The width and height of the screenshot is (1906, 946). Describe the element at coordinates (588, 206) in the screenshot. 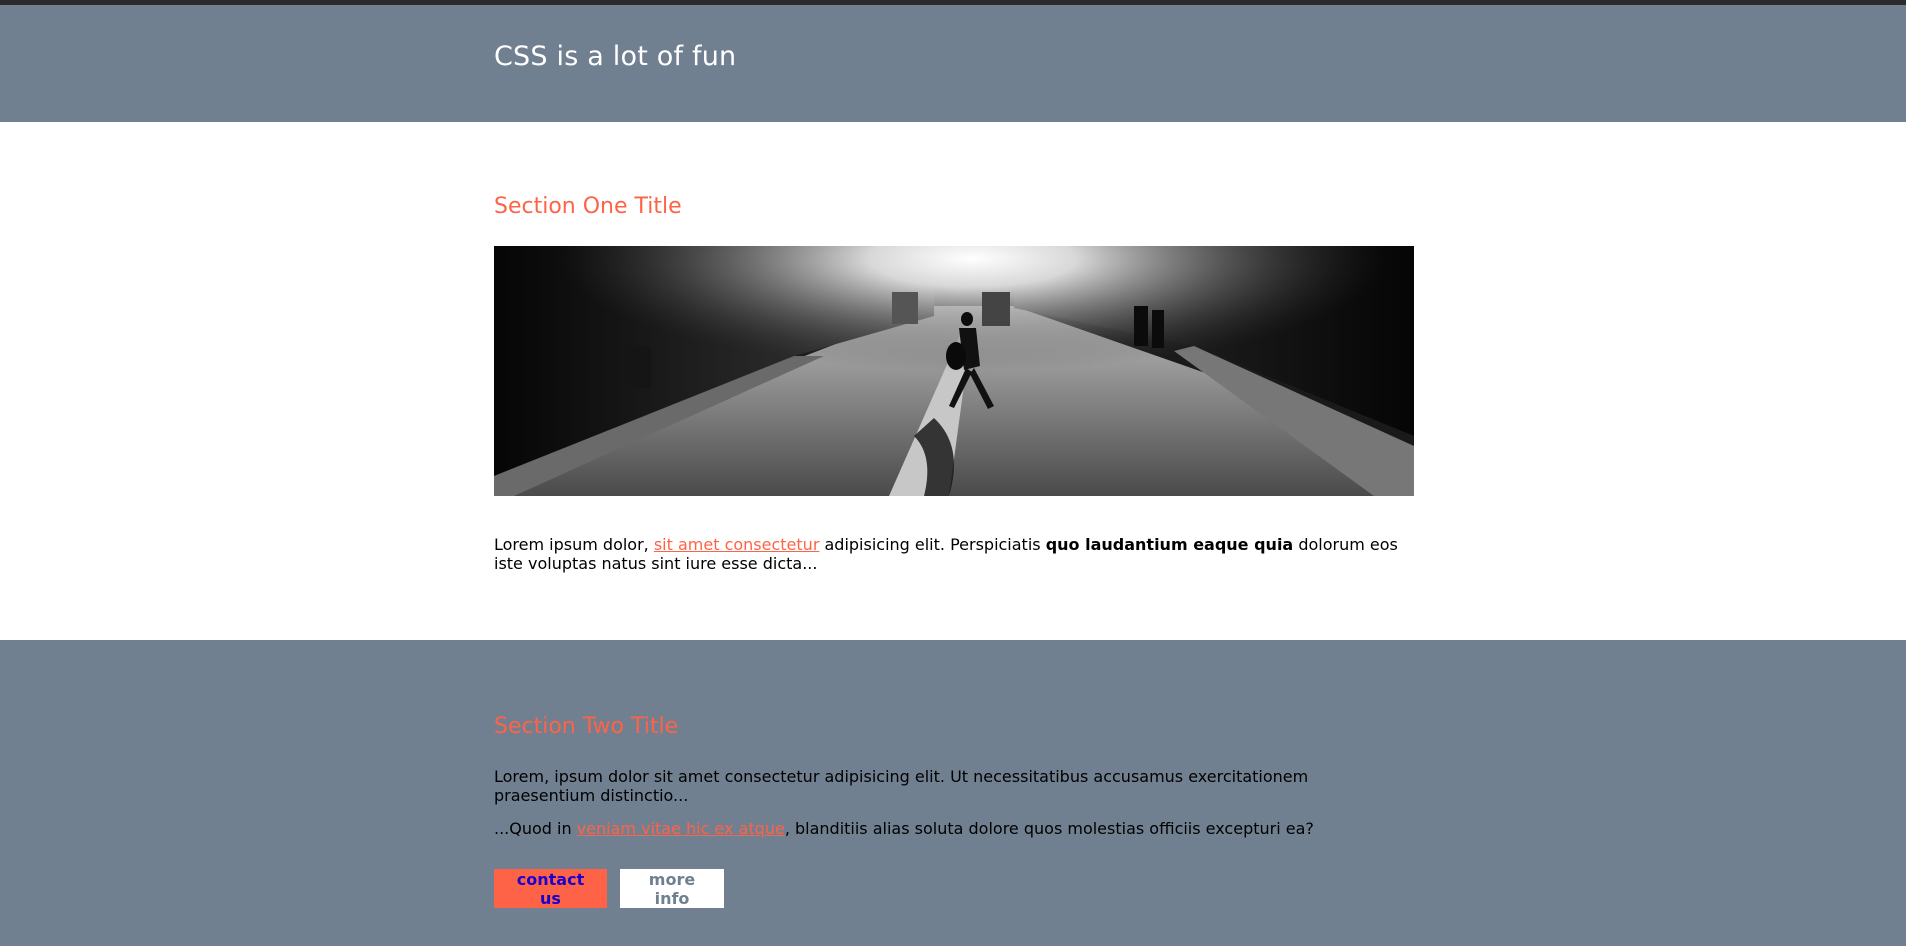

I see `section-one-title: Section One Title` at that location.